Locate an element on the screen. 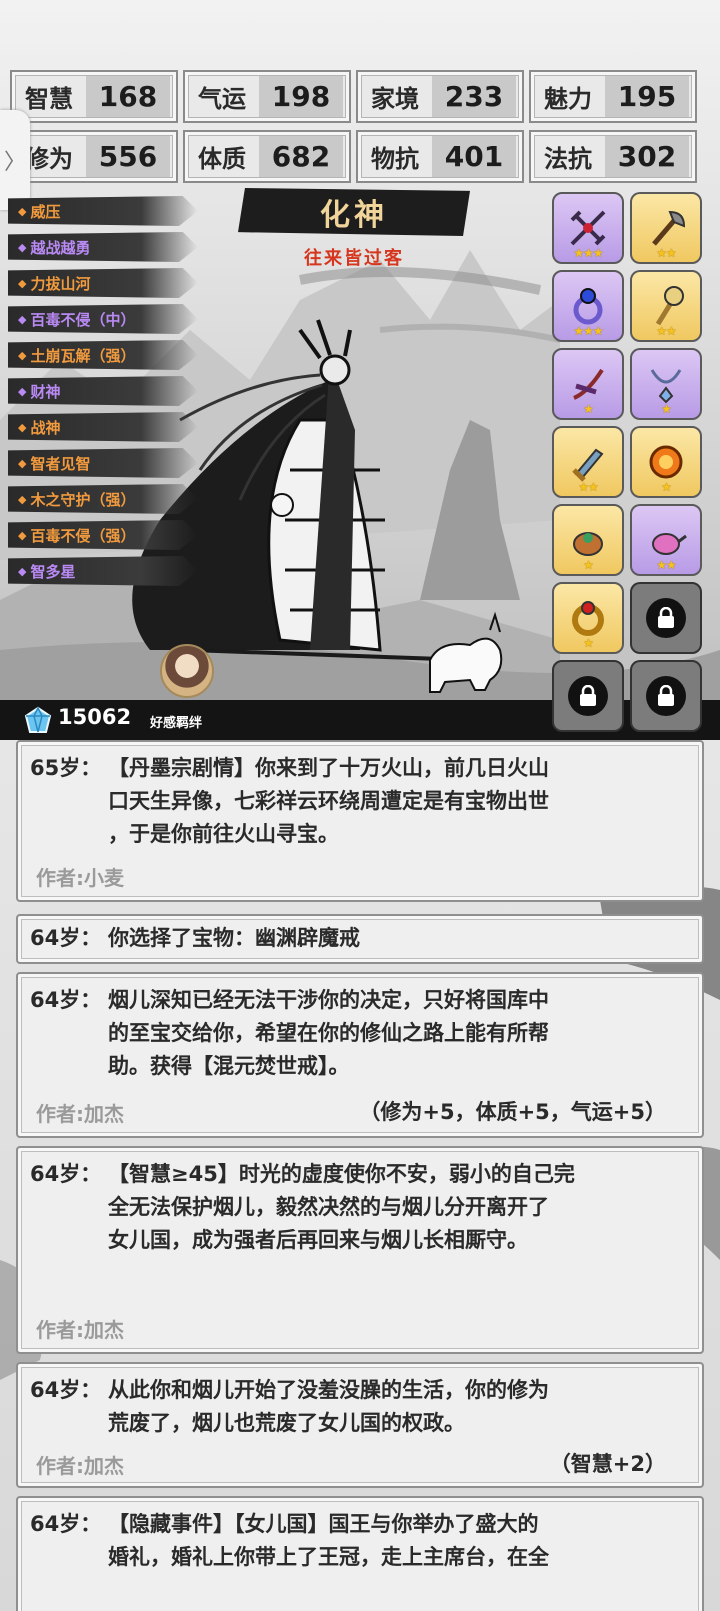 This screenshot has width=720, height=1611. entry-text: 【隐藏事件】【女儿国】国王与你举办了盛大的 is located at coordinates (323, 1524).